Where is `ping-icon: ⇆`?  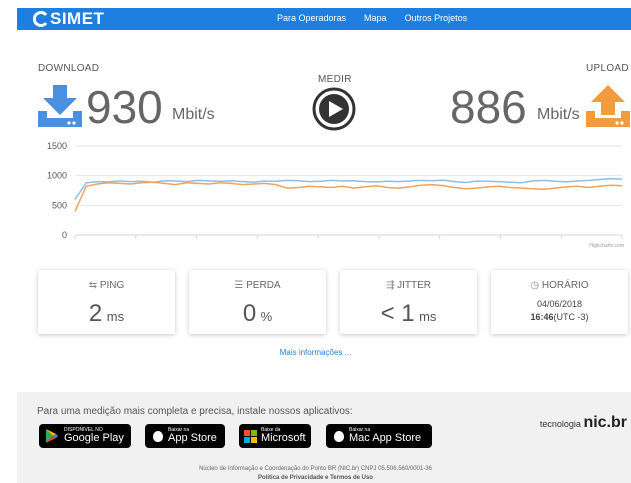 ping-icon: ⇆ is located at coordinates (94, 285).